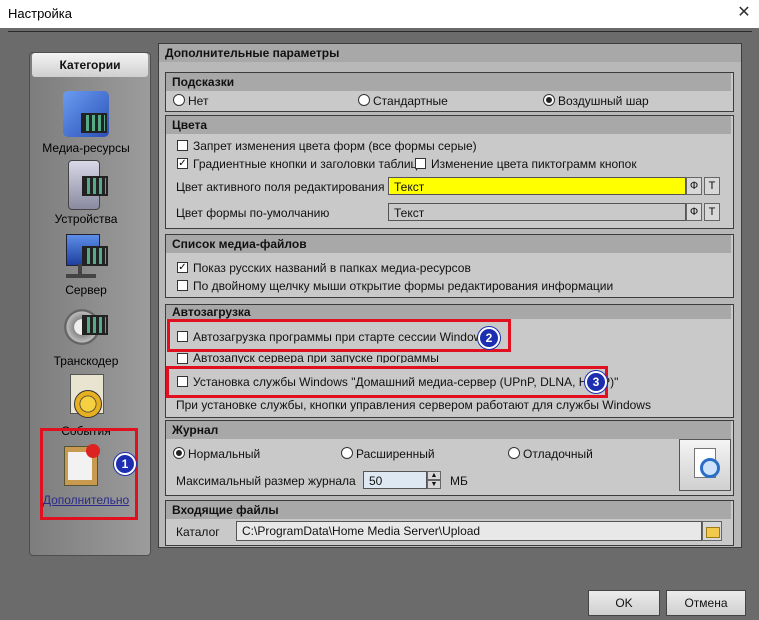 The width and height of the screenshot is (759, 620). I want to click on hints-none-radio, so click(179, 100).